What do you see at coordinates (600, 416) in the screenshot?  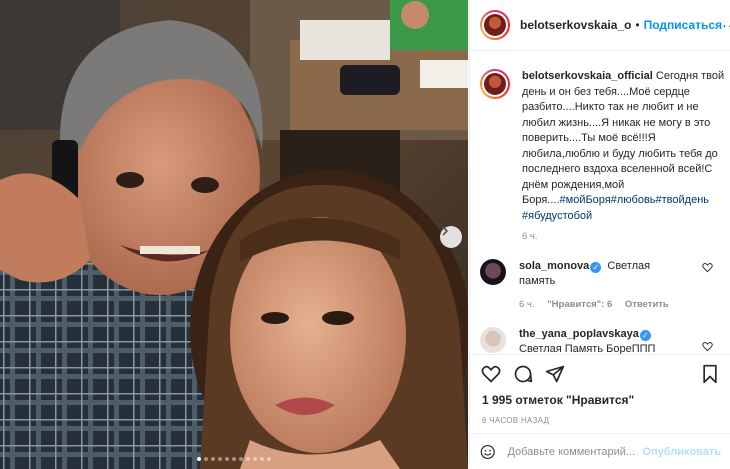 I see `post-timestamp: 6 ЧАСОВ НАЗАД` at bounding box center [600, 416].